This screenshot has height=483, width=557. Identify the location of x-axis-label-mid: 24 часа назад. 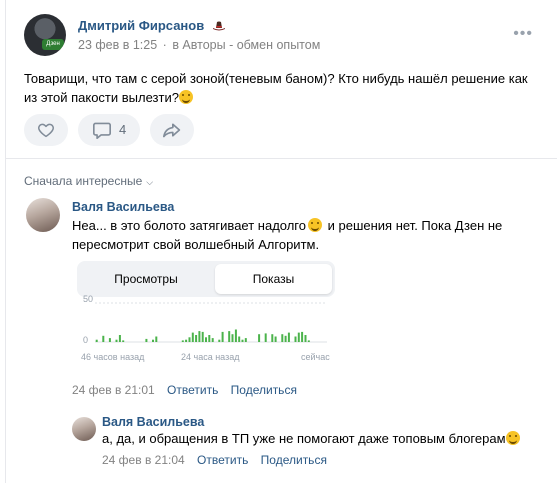
(210, 357).